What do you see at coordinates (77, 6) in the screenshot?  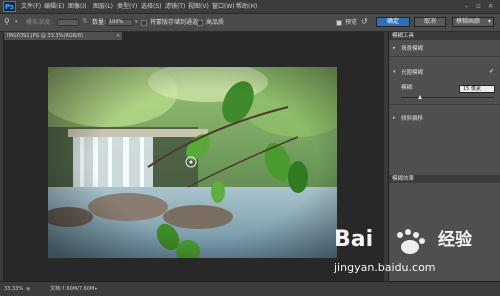 I see `menu-image: 图像(I)` at bounding box center [77, 6].